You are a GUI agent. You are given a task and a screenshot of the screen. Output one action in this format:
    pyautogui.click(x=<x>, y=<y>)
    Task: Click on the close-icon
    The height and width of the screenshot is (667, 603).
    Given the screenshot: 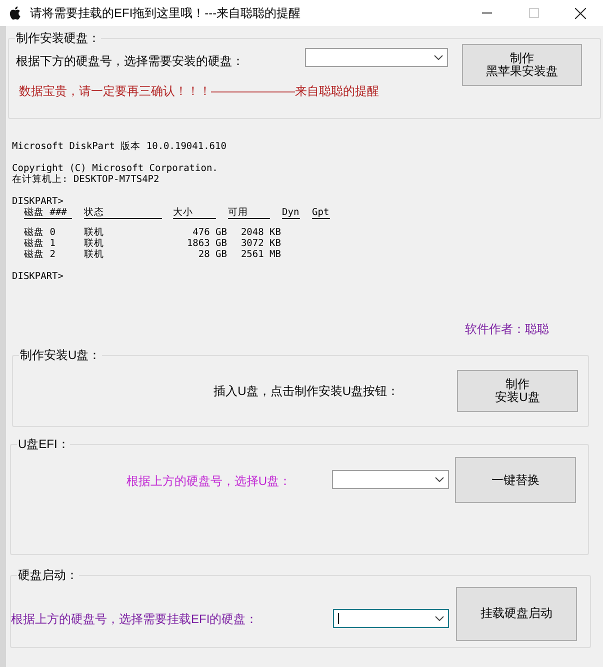 What is the action you would take?
    pyautogui.click(x=580, y=13)
    